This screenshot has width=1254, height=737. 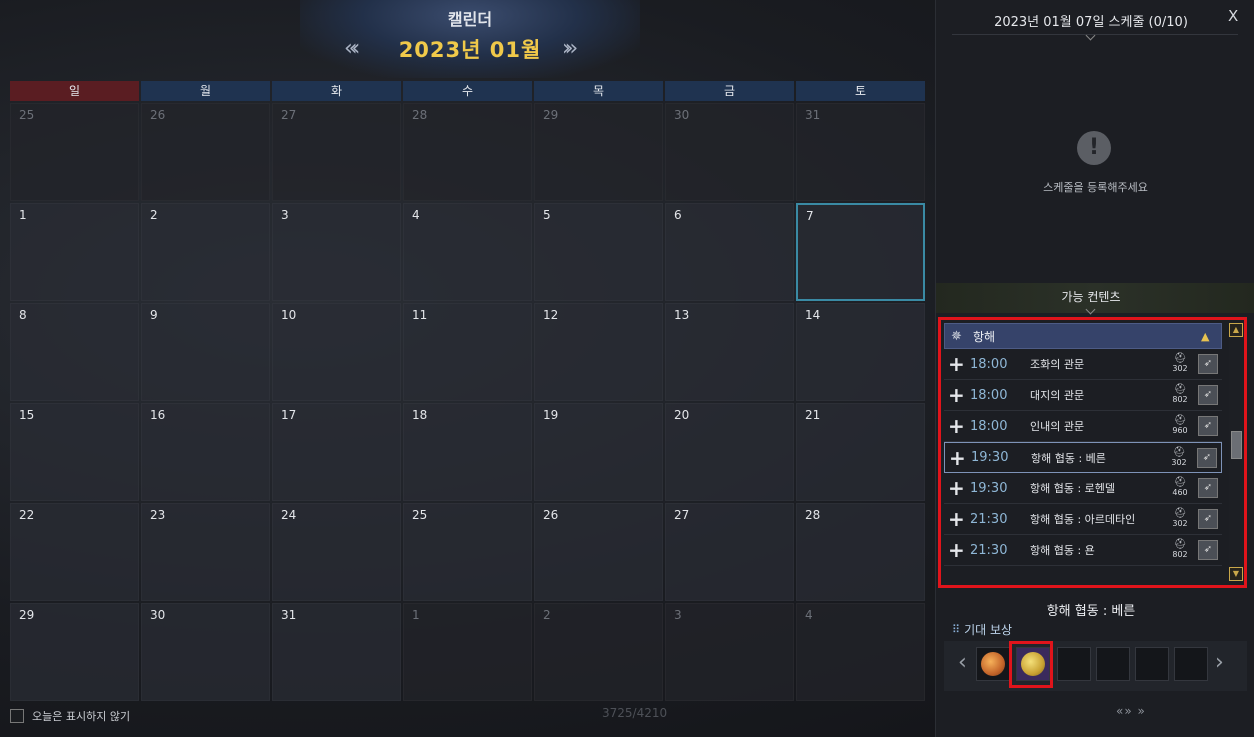 What do you see at coordinates (729, 352) in the screenshot?
I see `day-cell: 13` at bounding box center [729, 352].